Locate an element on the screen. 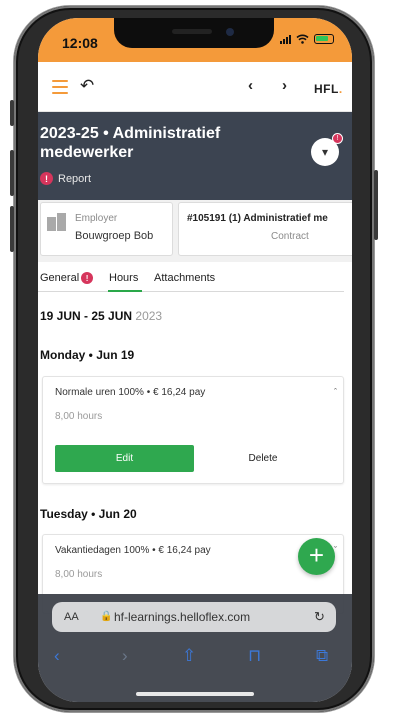 This screenshot has width=398, height=720. camera is located at coordinates (230, 32).